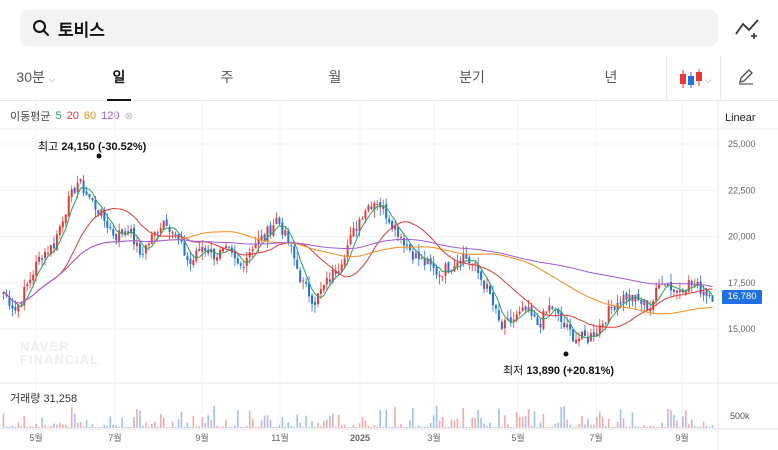 This screenshot has width=778, height=450. Describe the element at coordinates (119, 78) in the screenshot. I see `tab-day: 일` at that location.